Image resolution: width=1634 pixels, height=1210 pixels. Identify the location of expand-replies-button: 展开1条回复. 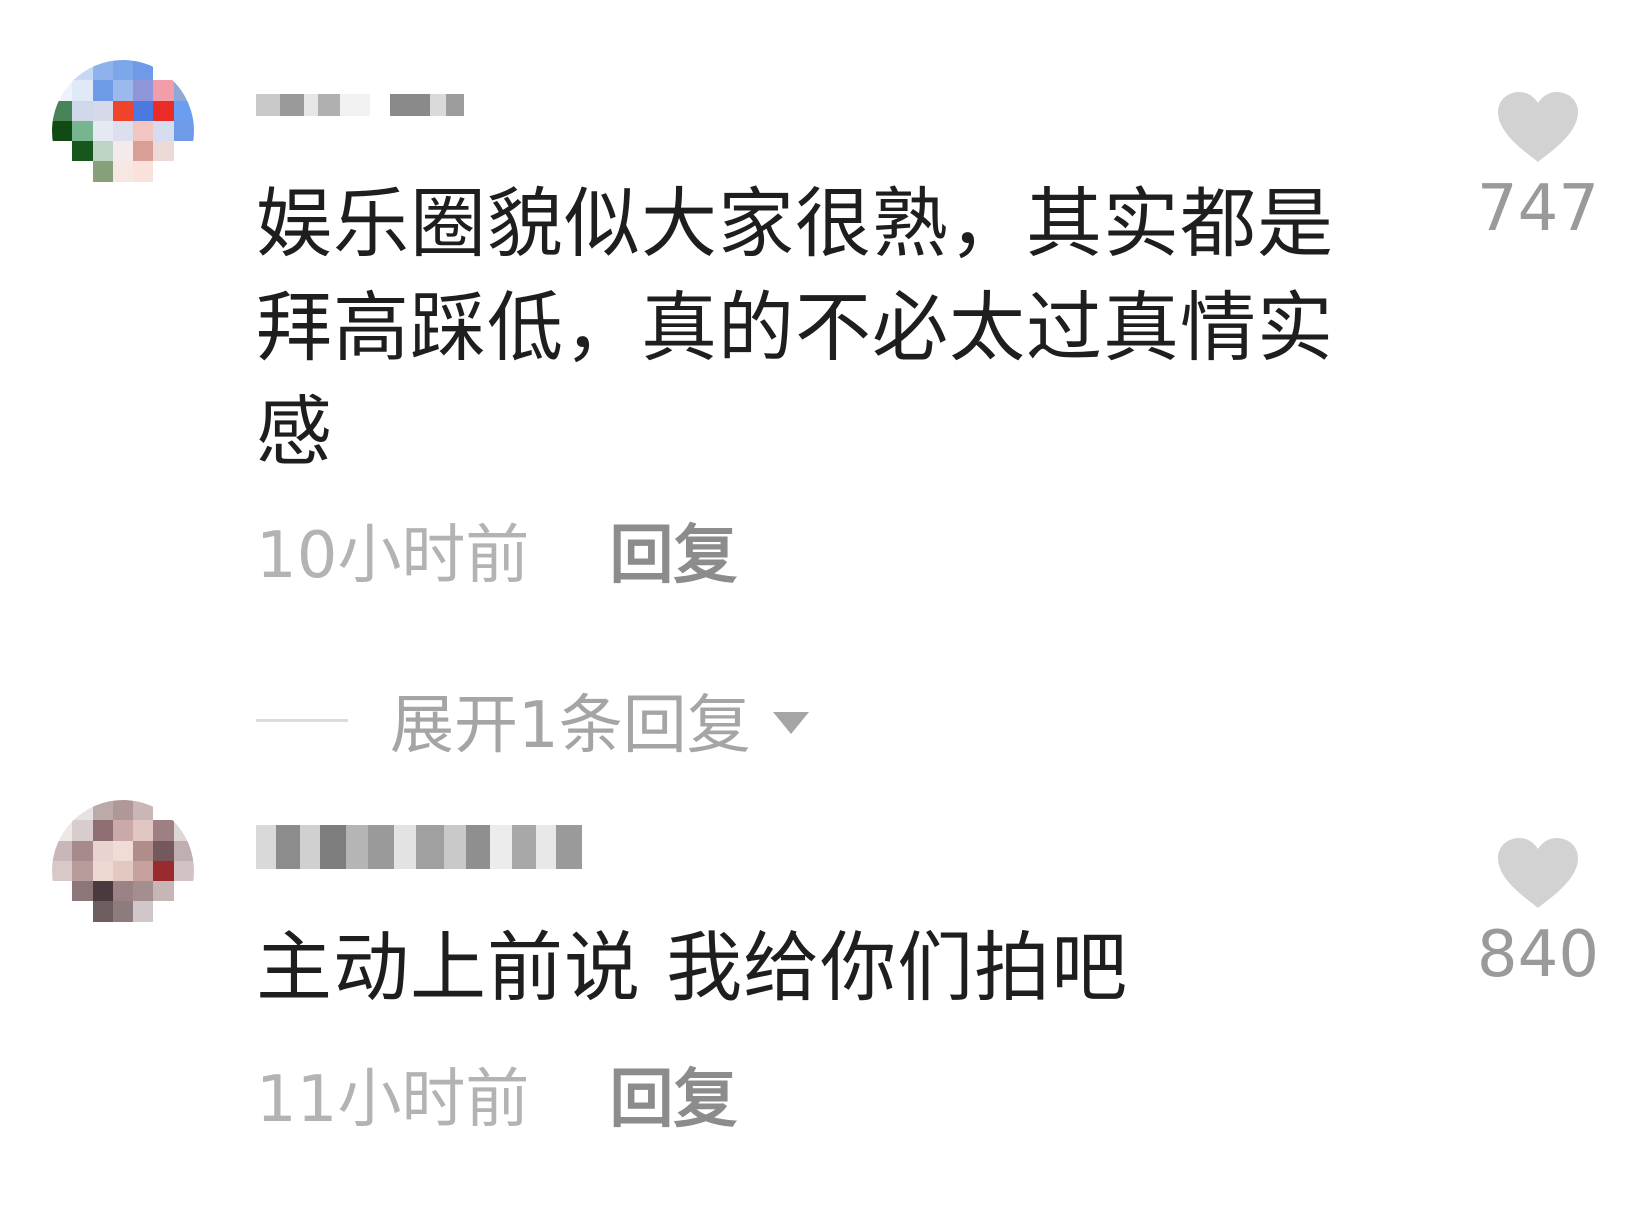
(532, 721).